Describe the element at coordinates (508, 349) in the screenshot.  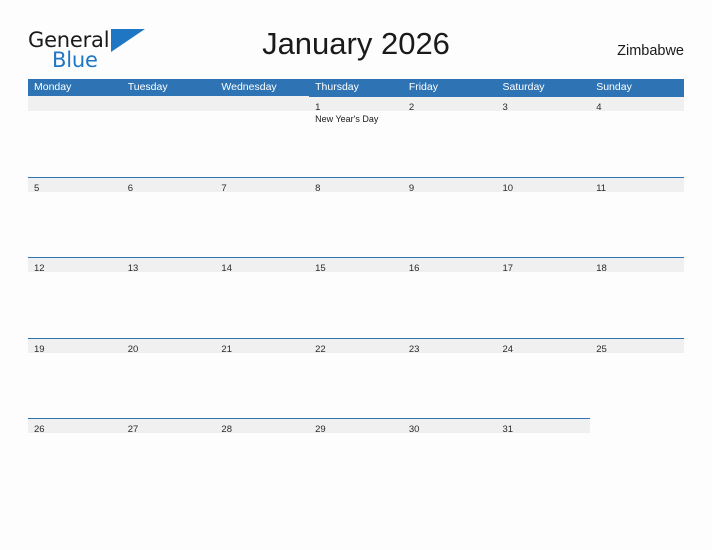
I see `day-number: 24` at that location.